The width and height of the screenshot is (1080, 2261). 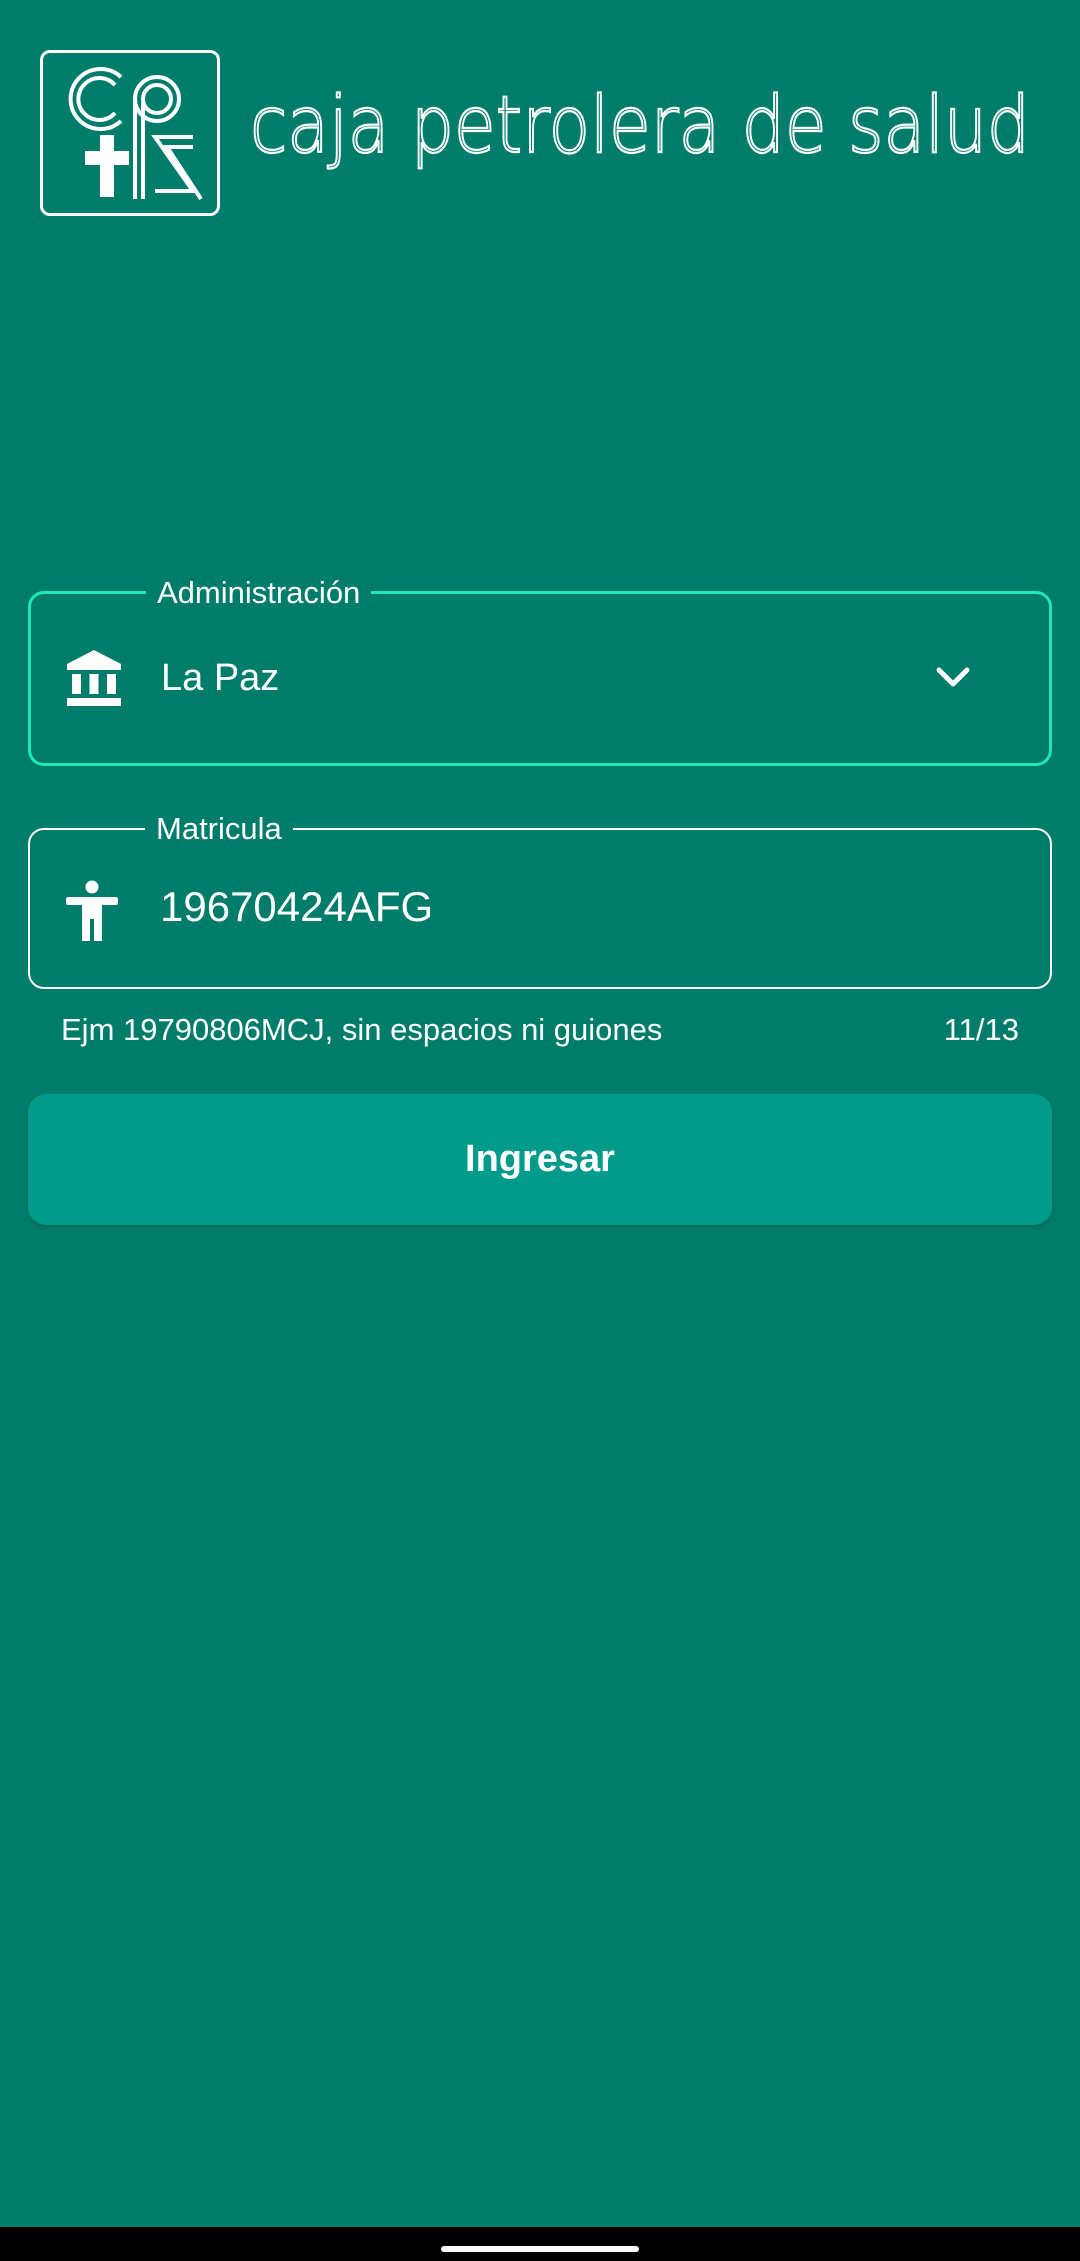 I want to click on matricula-input: 19670424AFG, so click(x=296, y=907).